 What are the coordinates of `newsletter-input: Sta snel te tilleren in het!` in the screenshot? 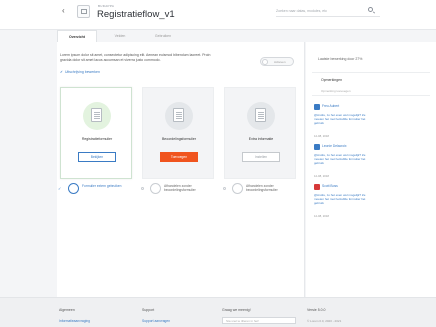 It's located at (259, 320).